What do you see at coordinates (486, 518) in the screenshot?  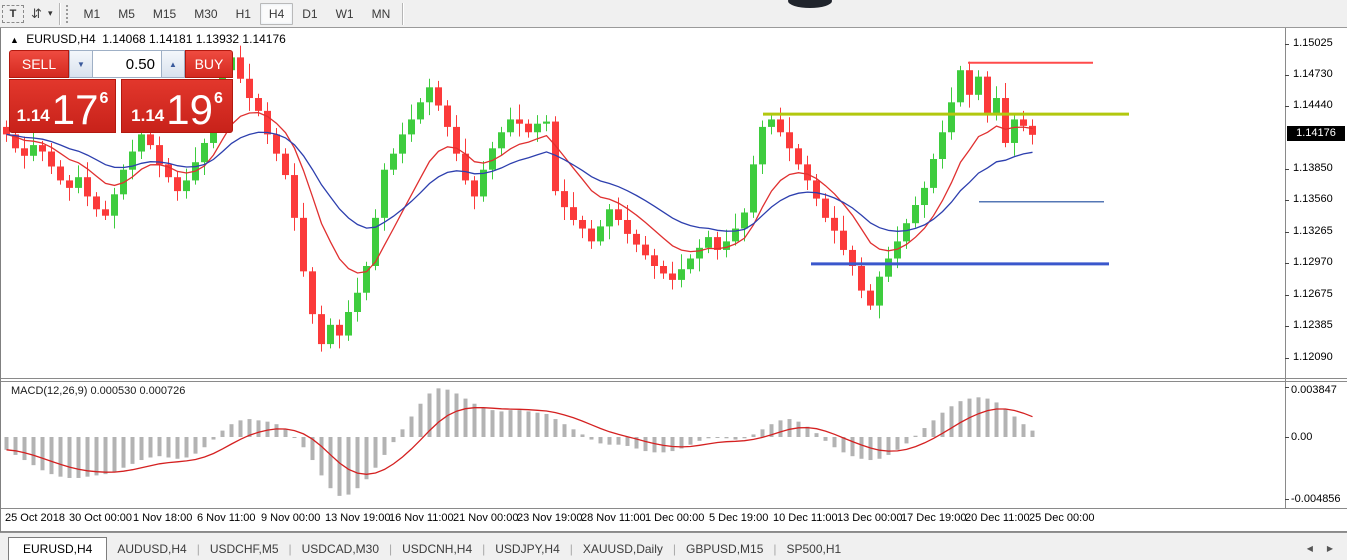 I see `time-axis-label: 21 Nov 00:00` at bounding box center [486, 518].